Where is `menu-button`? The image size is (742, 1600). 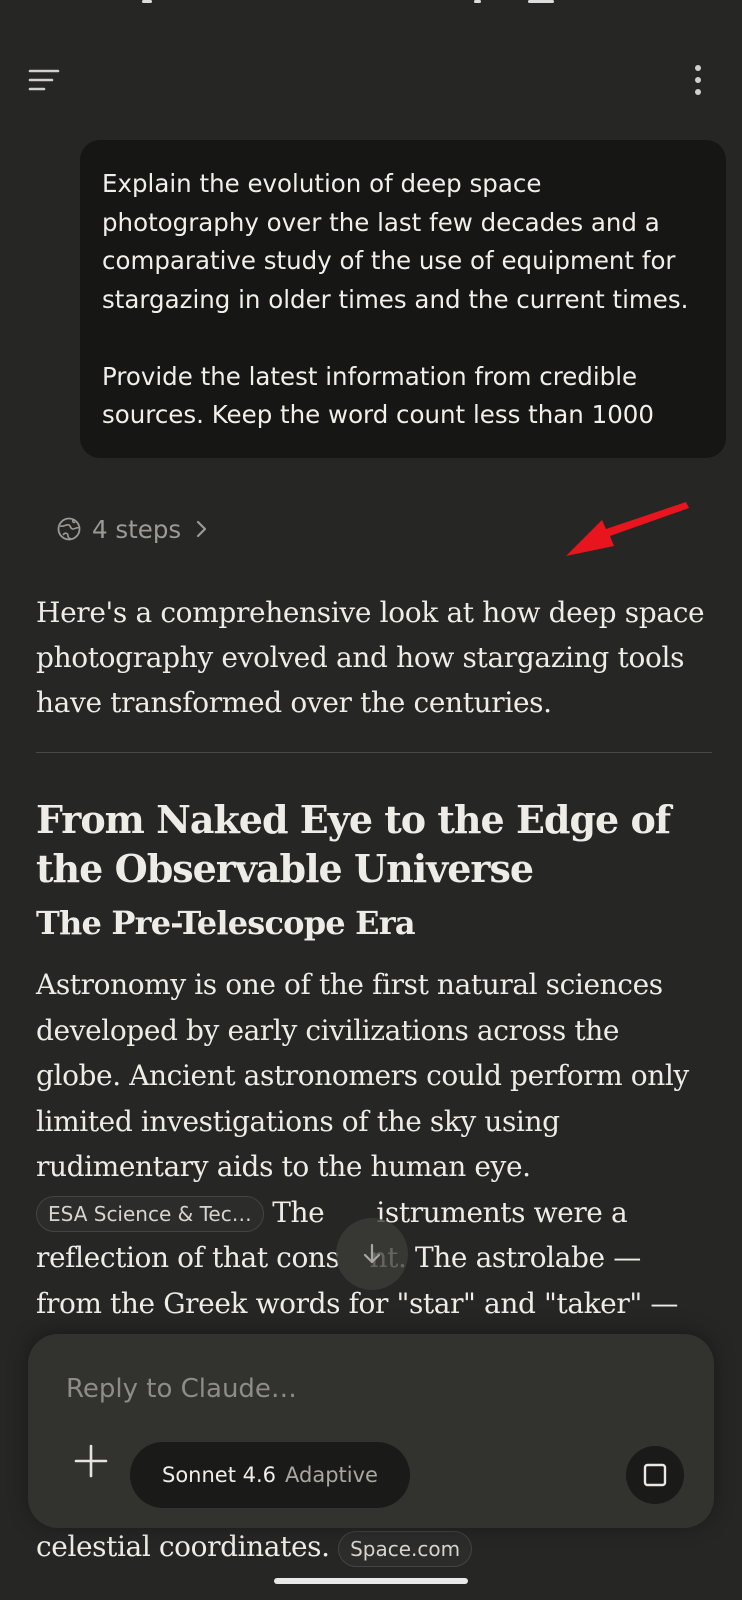
menu-button is located at coordinates (44, 82).